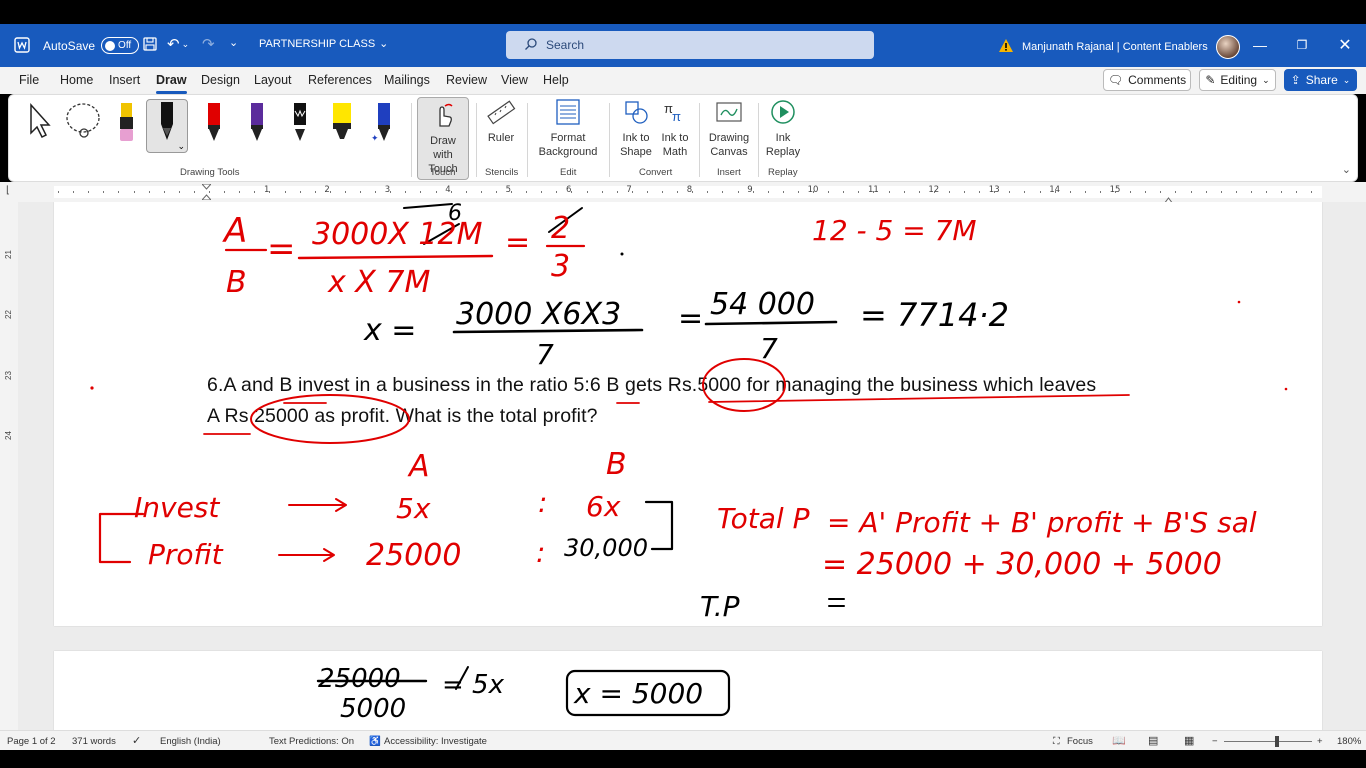 The image size is (1366, 768). Describe the element at coordinates (560, 228) in the screenshot. I see `ink-rhs-top: 2` at that location.